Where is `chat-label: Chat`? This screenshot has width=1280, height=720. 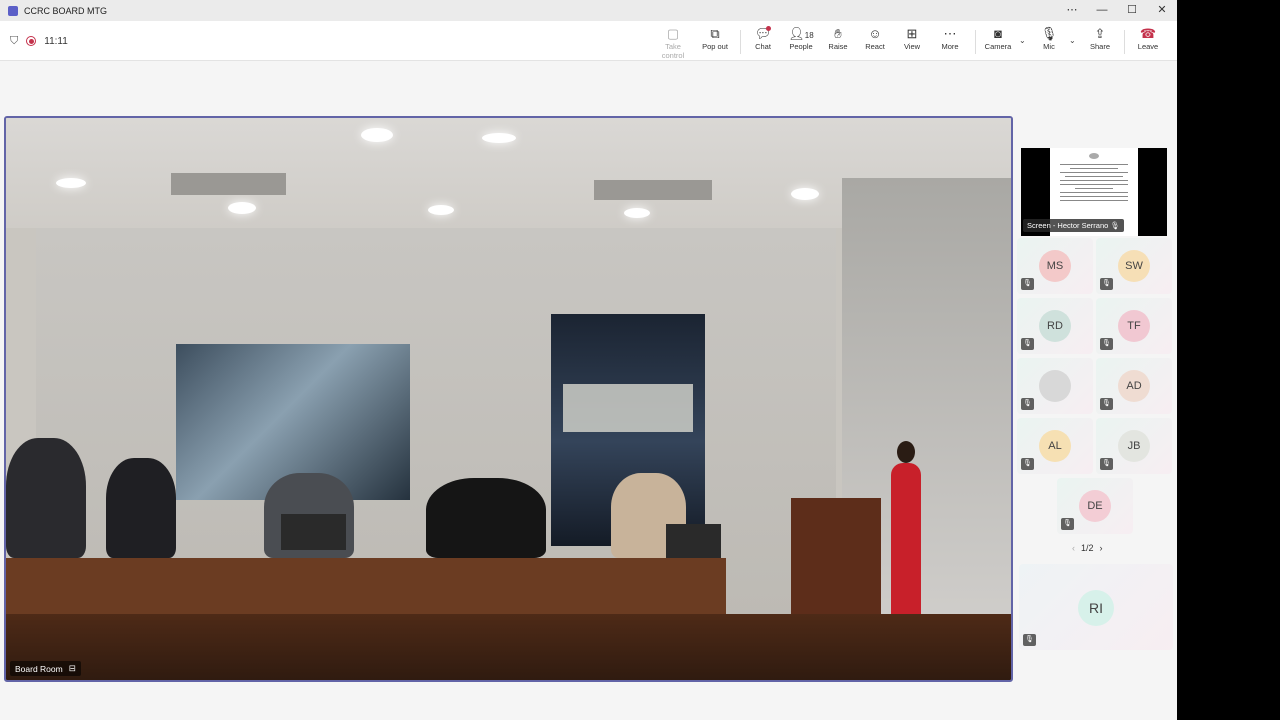 chat-label: Chat is located at coordinates (763, 46).